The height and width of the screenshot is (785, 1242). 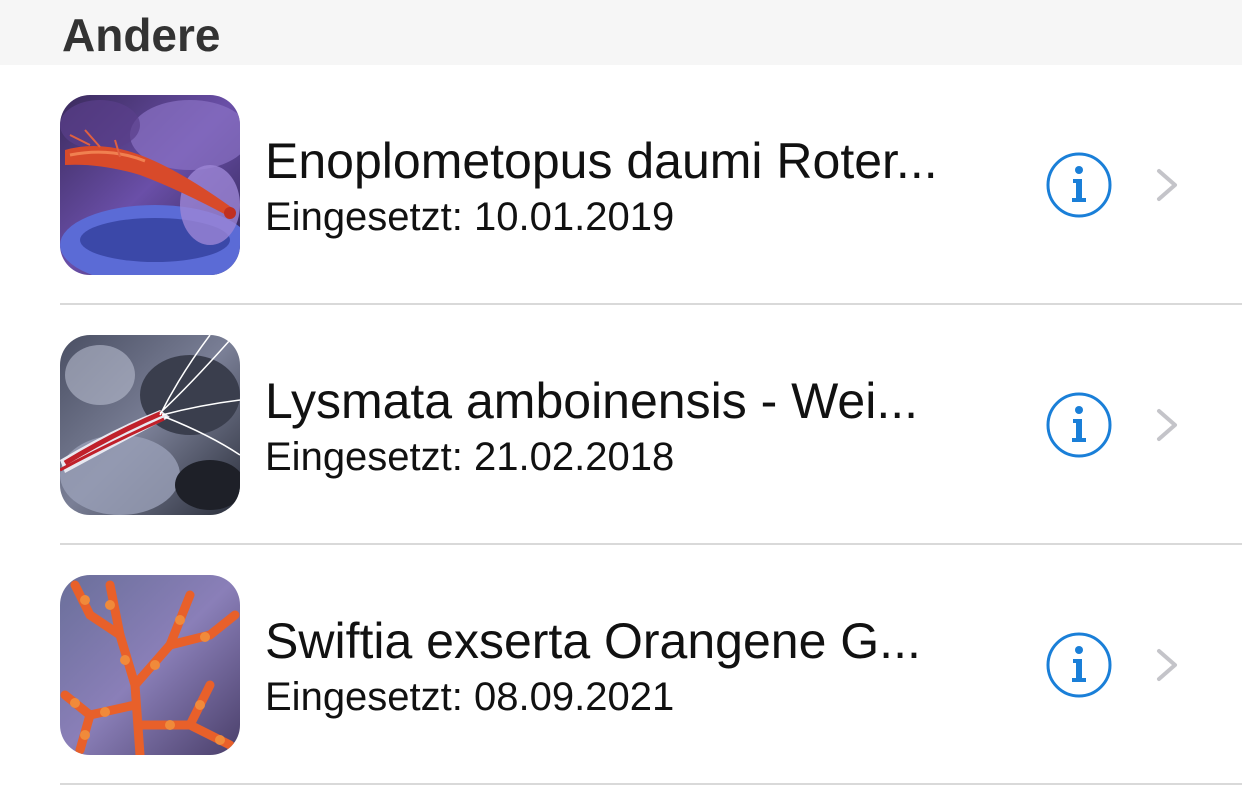 I want to click on section-header: Andere, so click(x=621, y=32).